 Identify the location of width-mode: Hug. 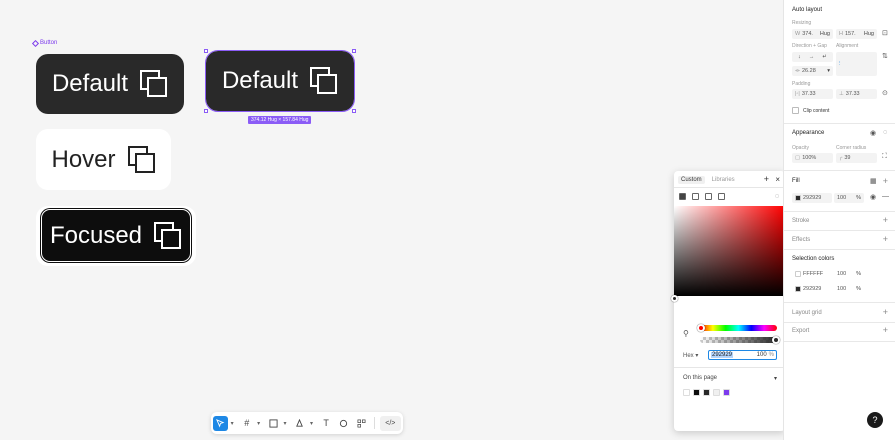
(824, 34).